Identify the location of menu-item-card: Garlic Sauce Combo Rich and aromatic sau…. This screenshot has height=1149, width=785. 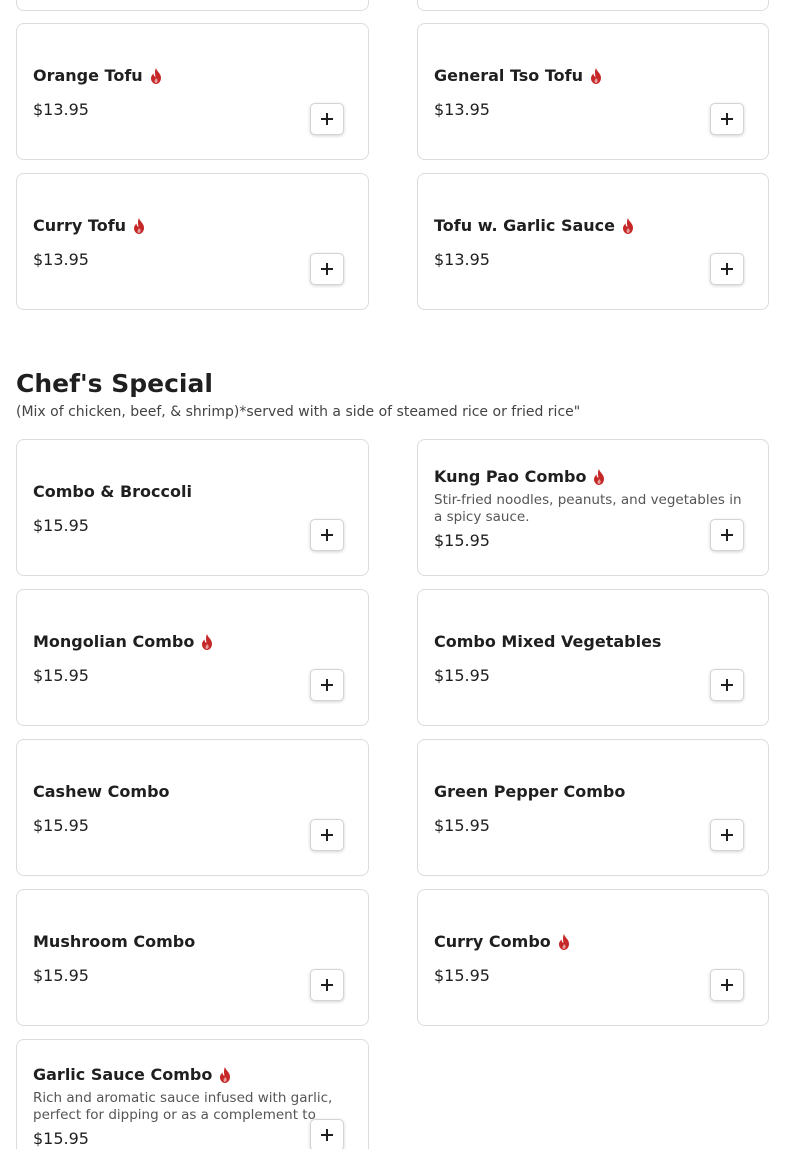
(192, 1094).